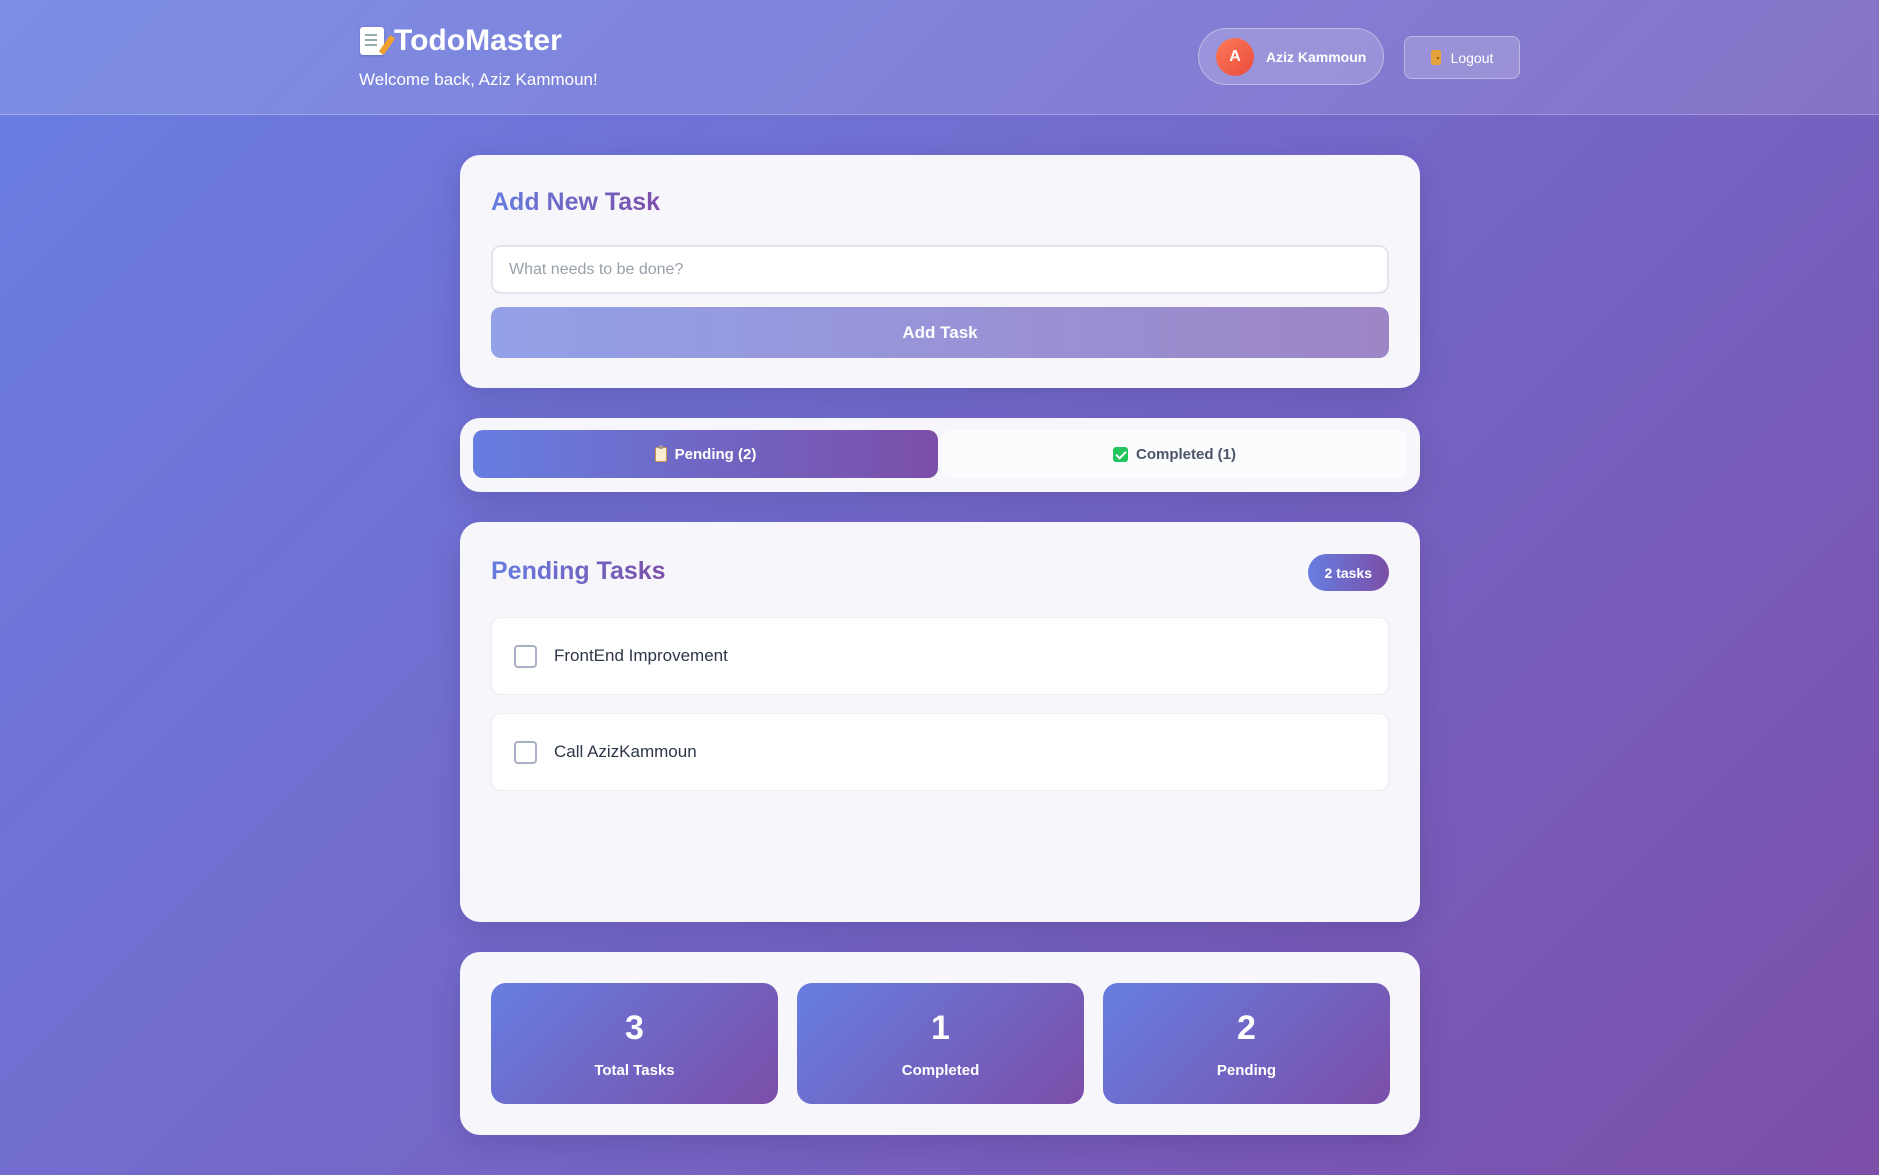 The width and height of the screenshot is (1879, 1175). I want to click on clipboard-icon, so click(660, 453).